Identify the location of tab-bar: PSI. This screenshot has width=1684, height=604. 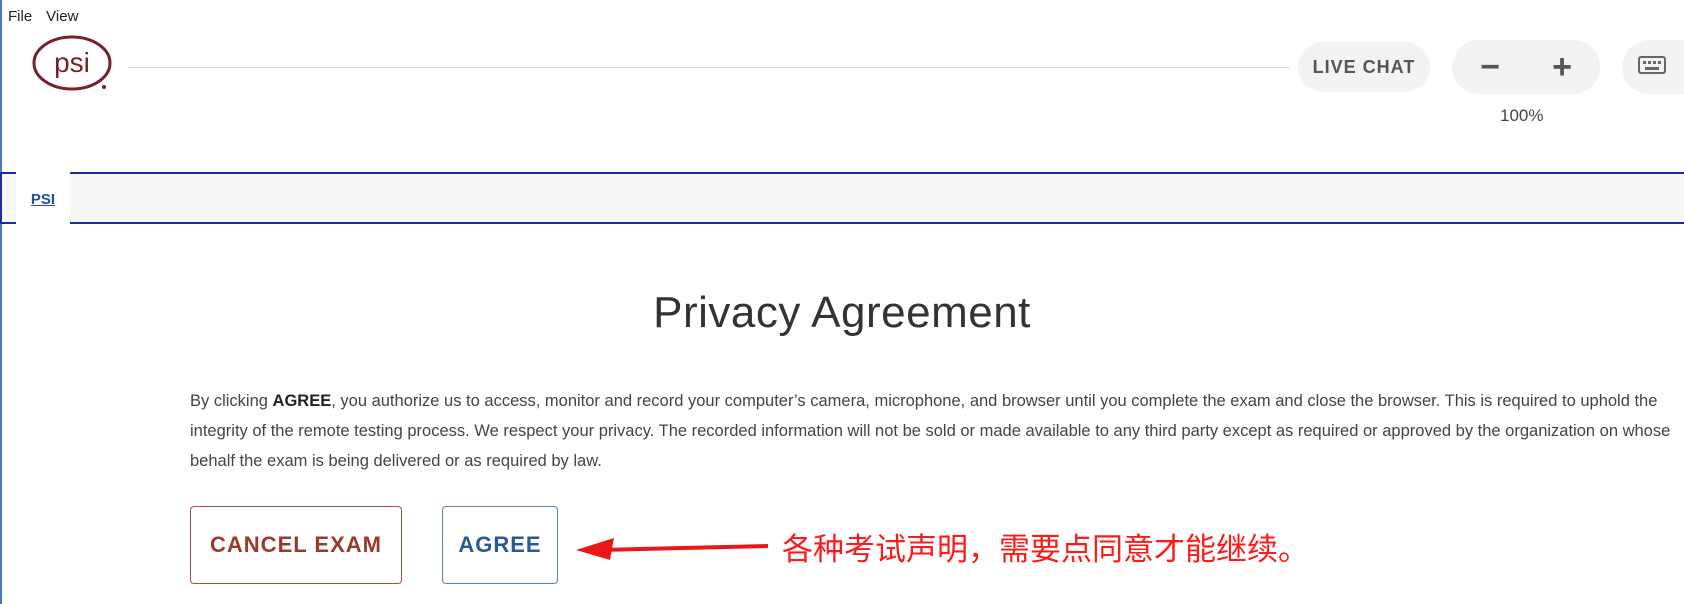
(842, 200).